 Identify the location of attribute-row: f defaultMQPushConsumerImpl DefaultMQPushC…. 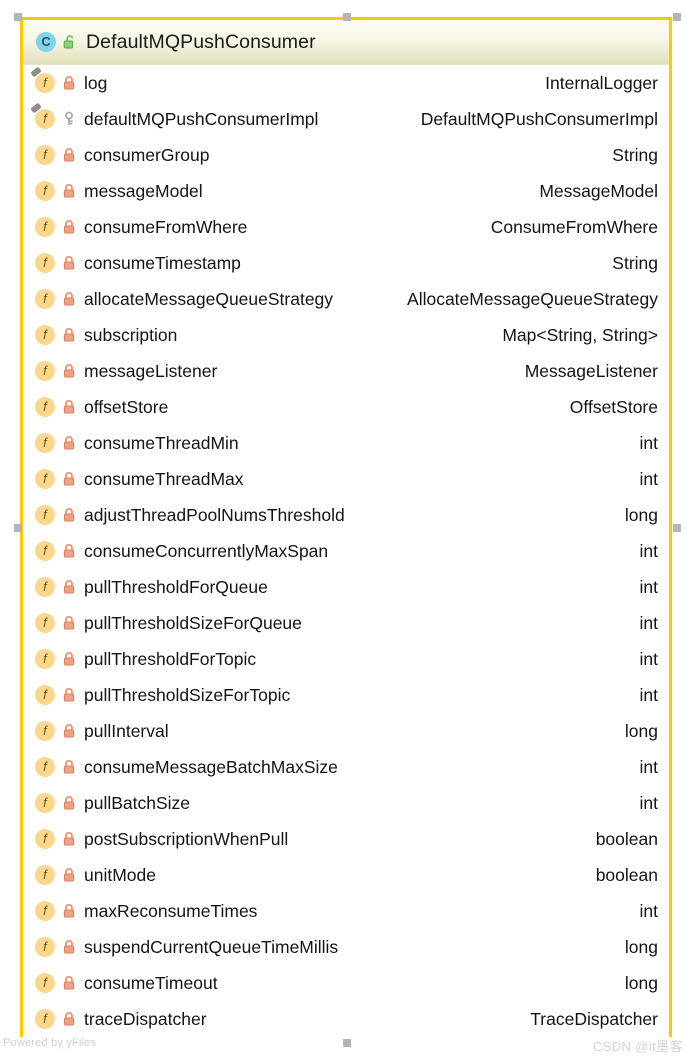
(346, 119).